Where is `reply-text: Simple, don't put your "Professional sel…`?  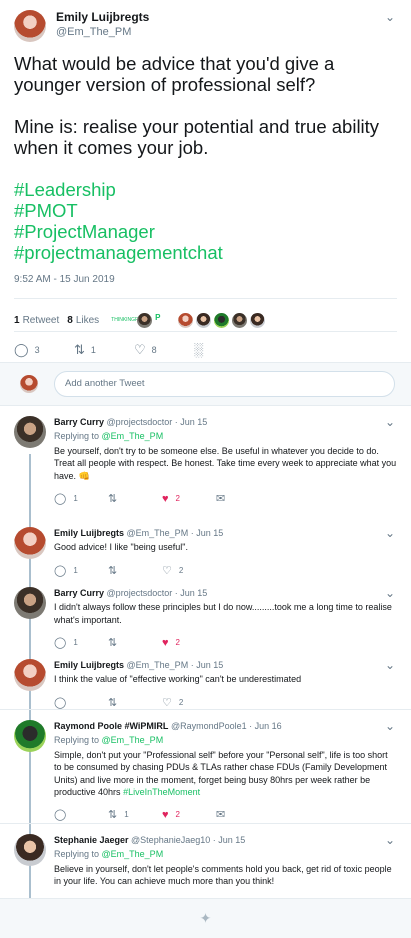 reply-text: Simple, don't put your "Professional sel… is located at coordinates (225, 774).